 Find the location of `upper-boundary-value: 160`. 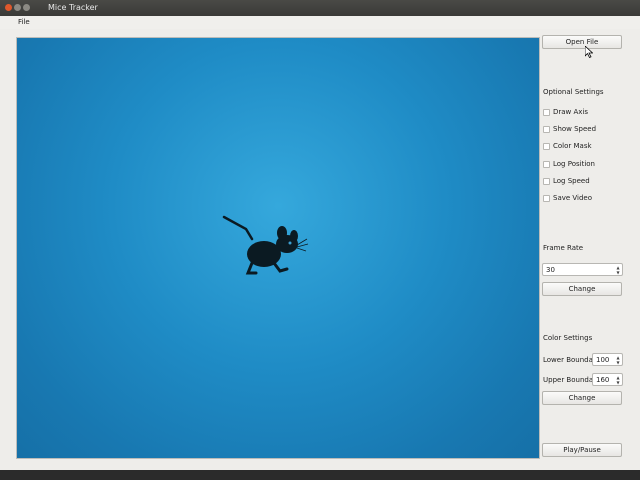

upper-boundary-value: 160 is located at coordinates (603, 380).